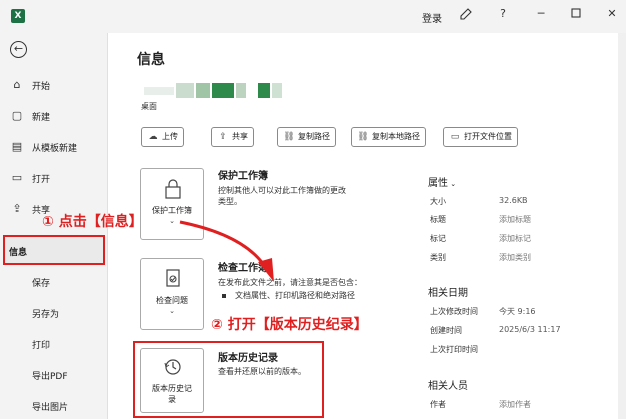 This screenshot has height=419, width=626. I want to click on pen-icon, so click(466, 15).